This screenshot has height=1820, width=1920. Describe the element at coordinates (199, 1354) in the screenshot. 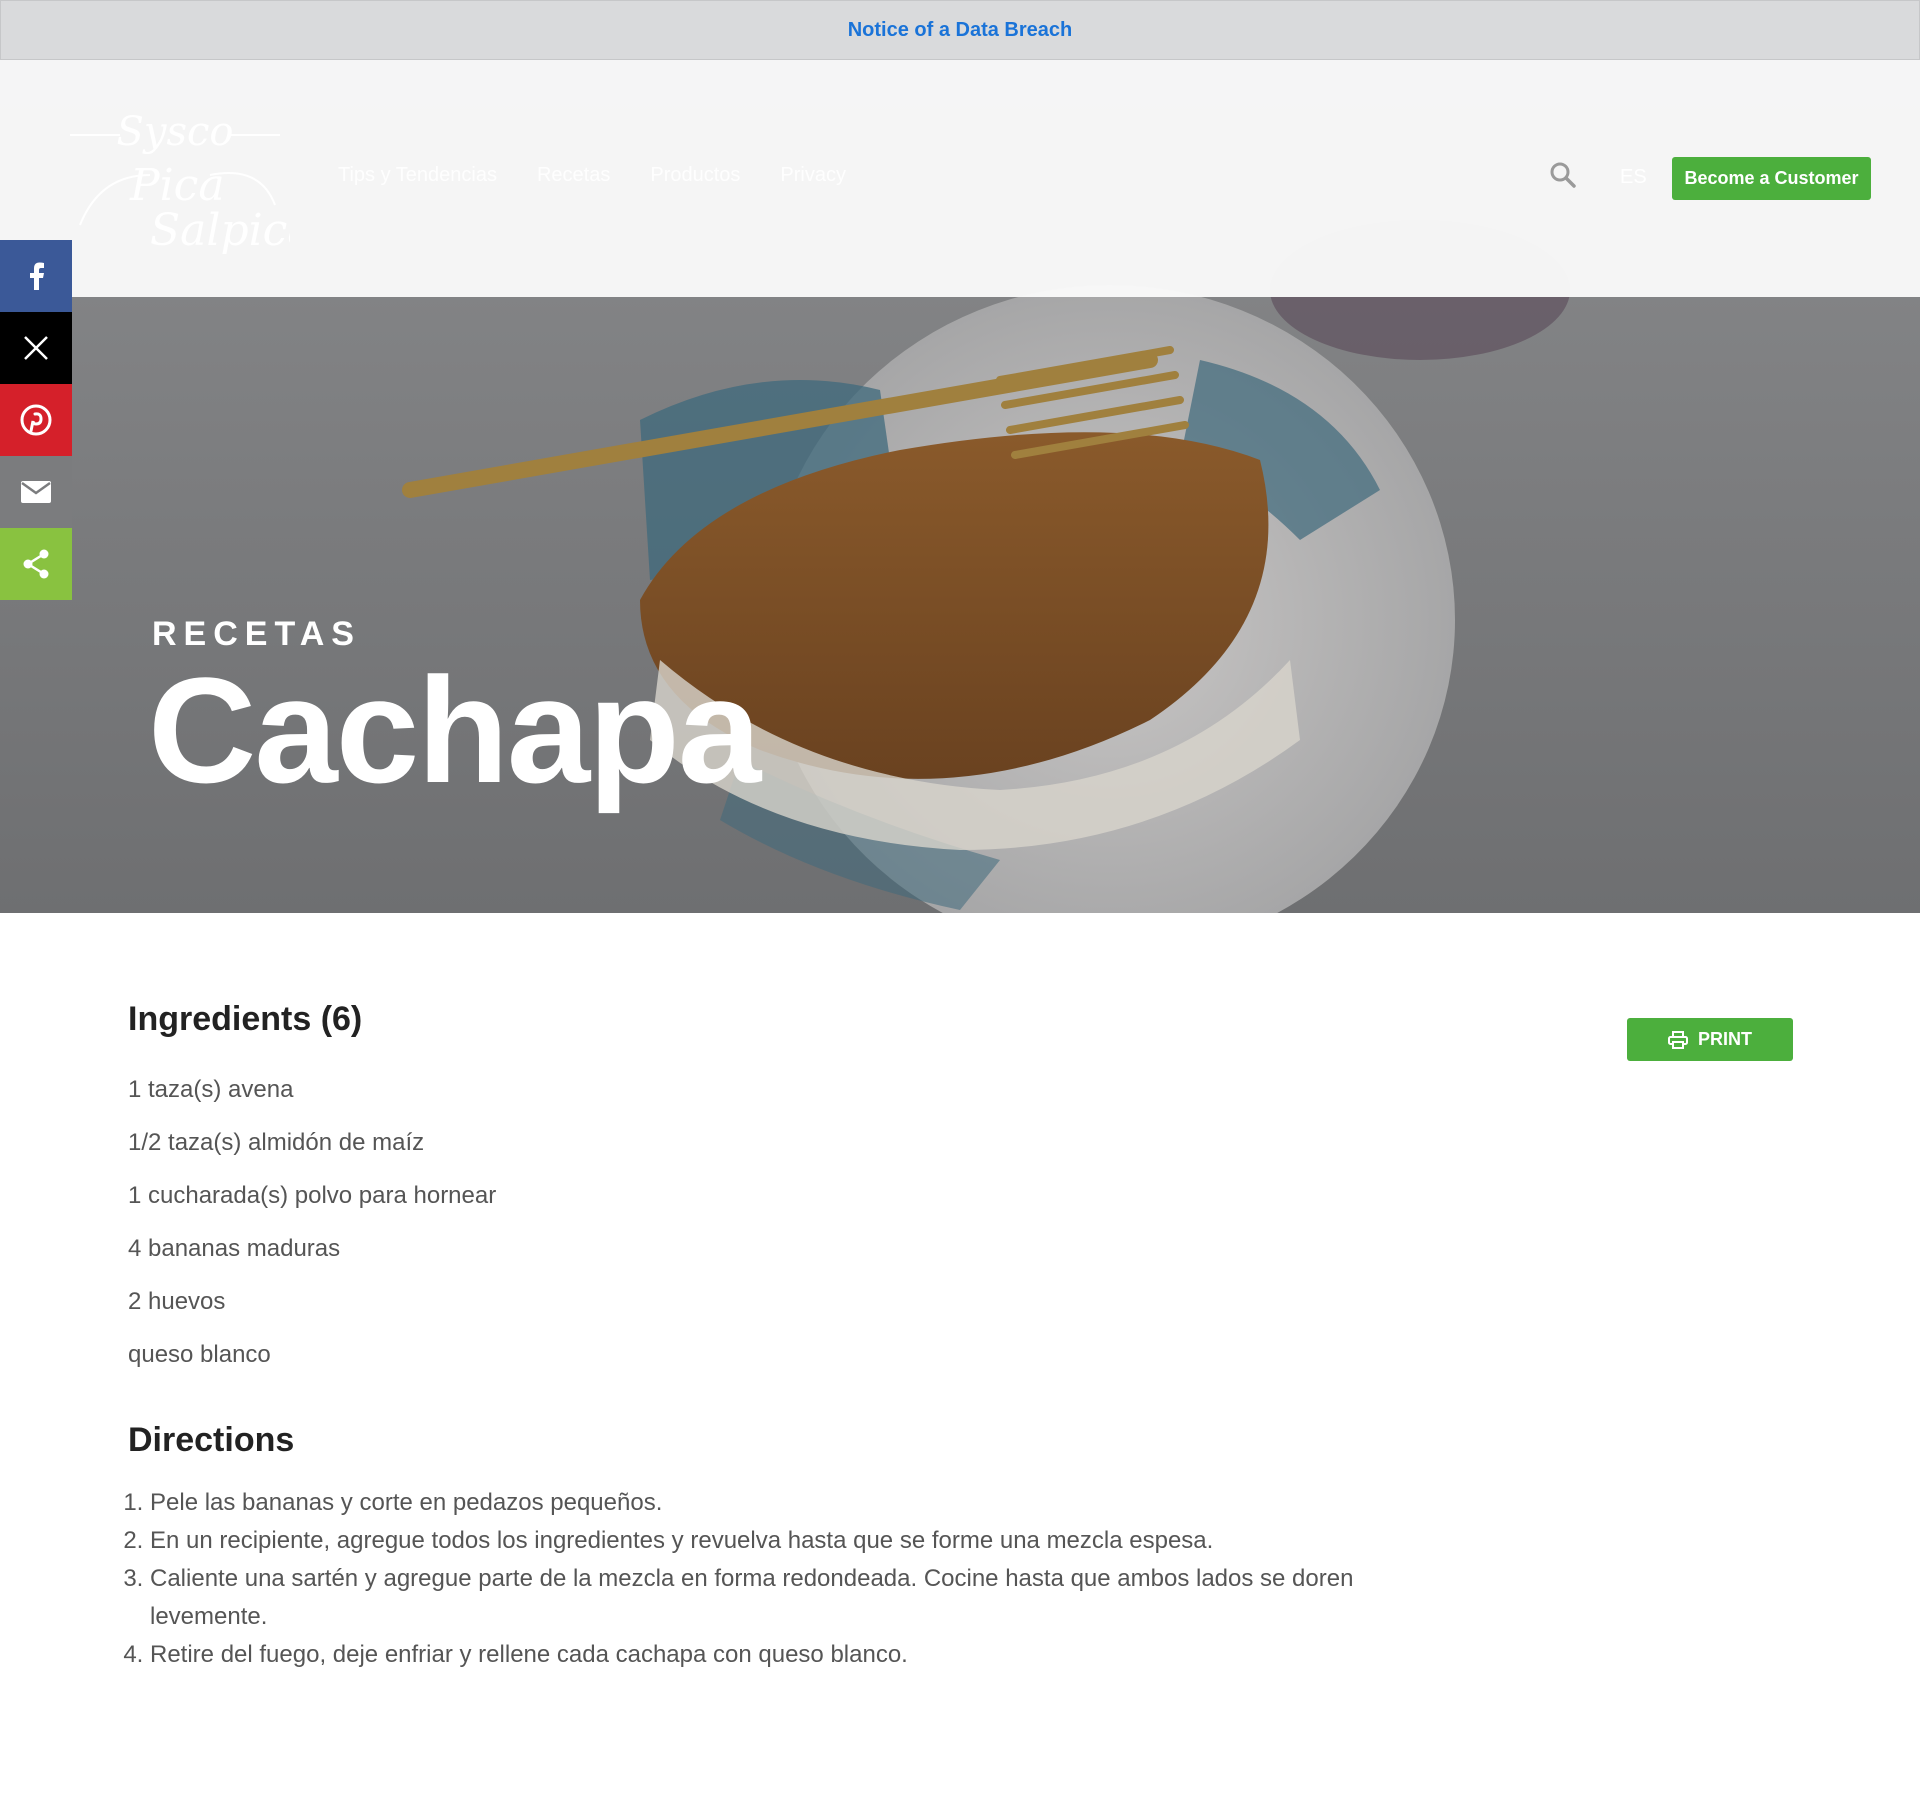

I see `ingredient-item: queso blanco` at that location.